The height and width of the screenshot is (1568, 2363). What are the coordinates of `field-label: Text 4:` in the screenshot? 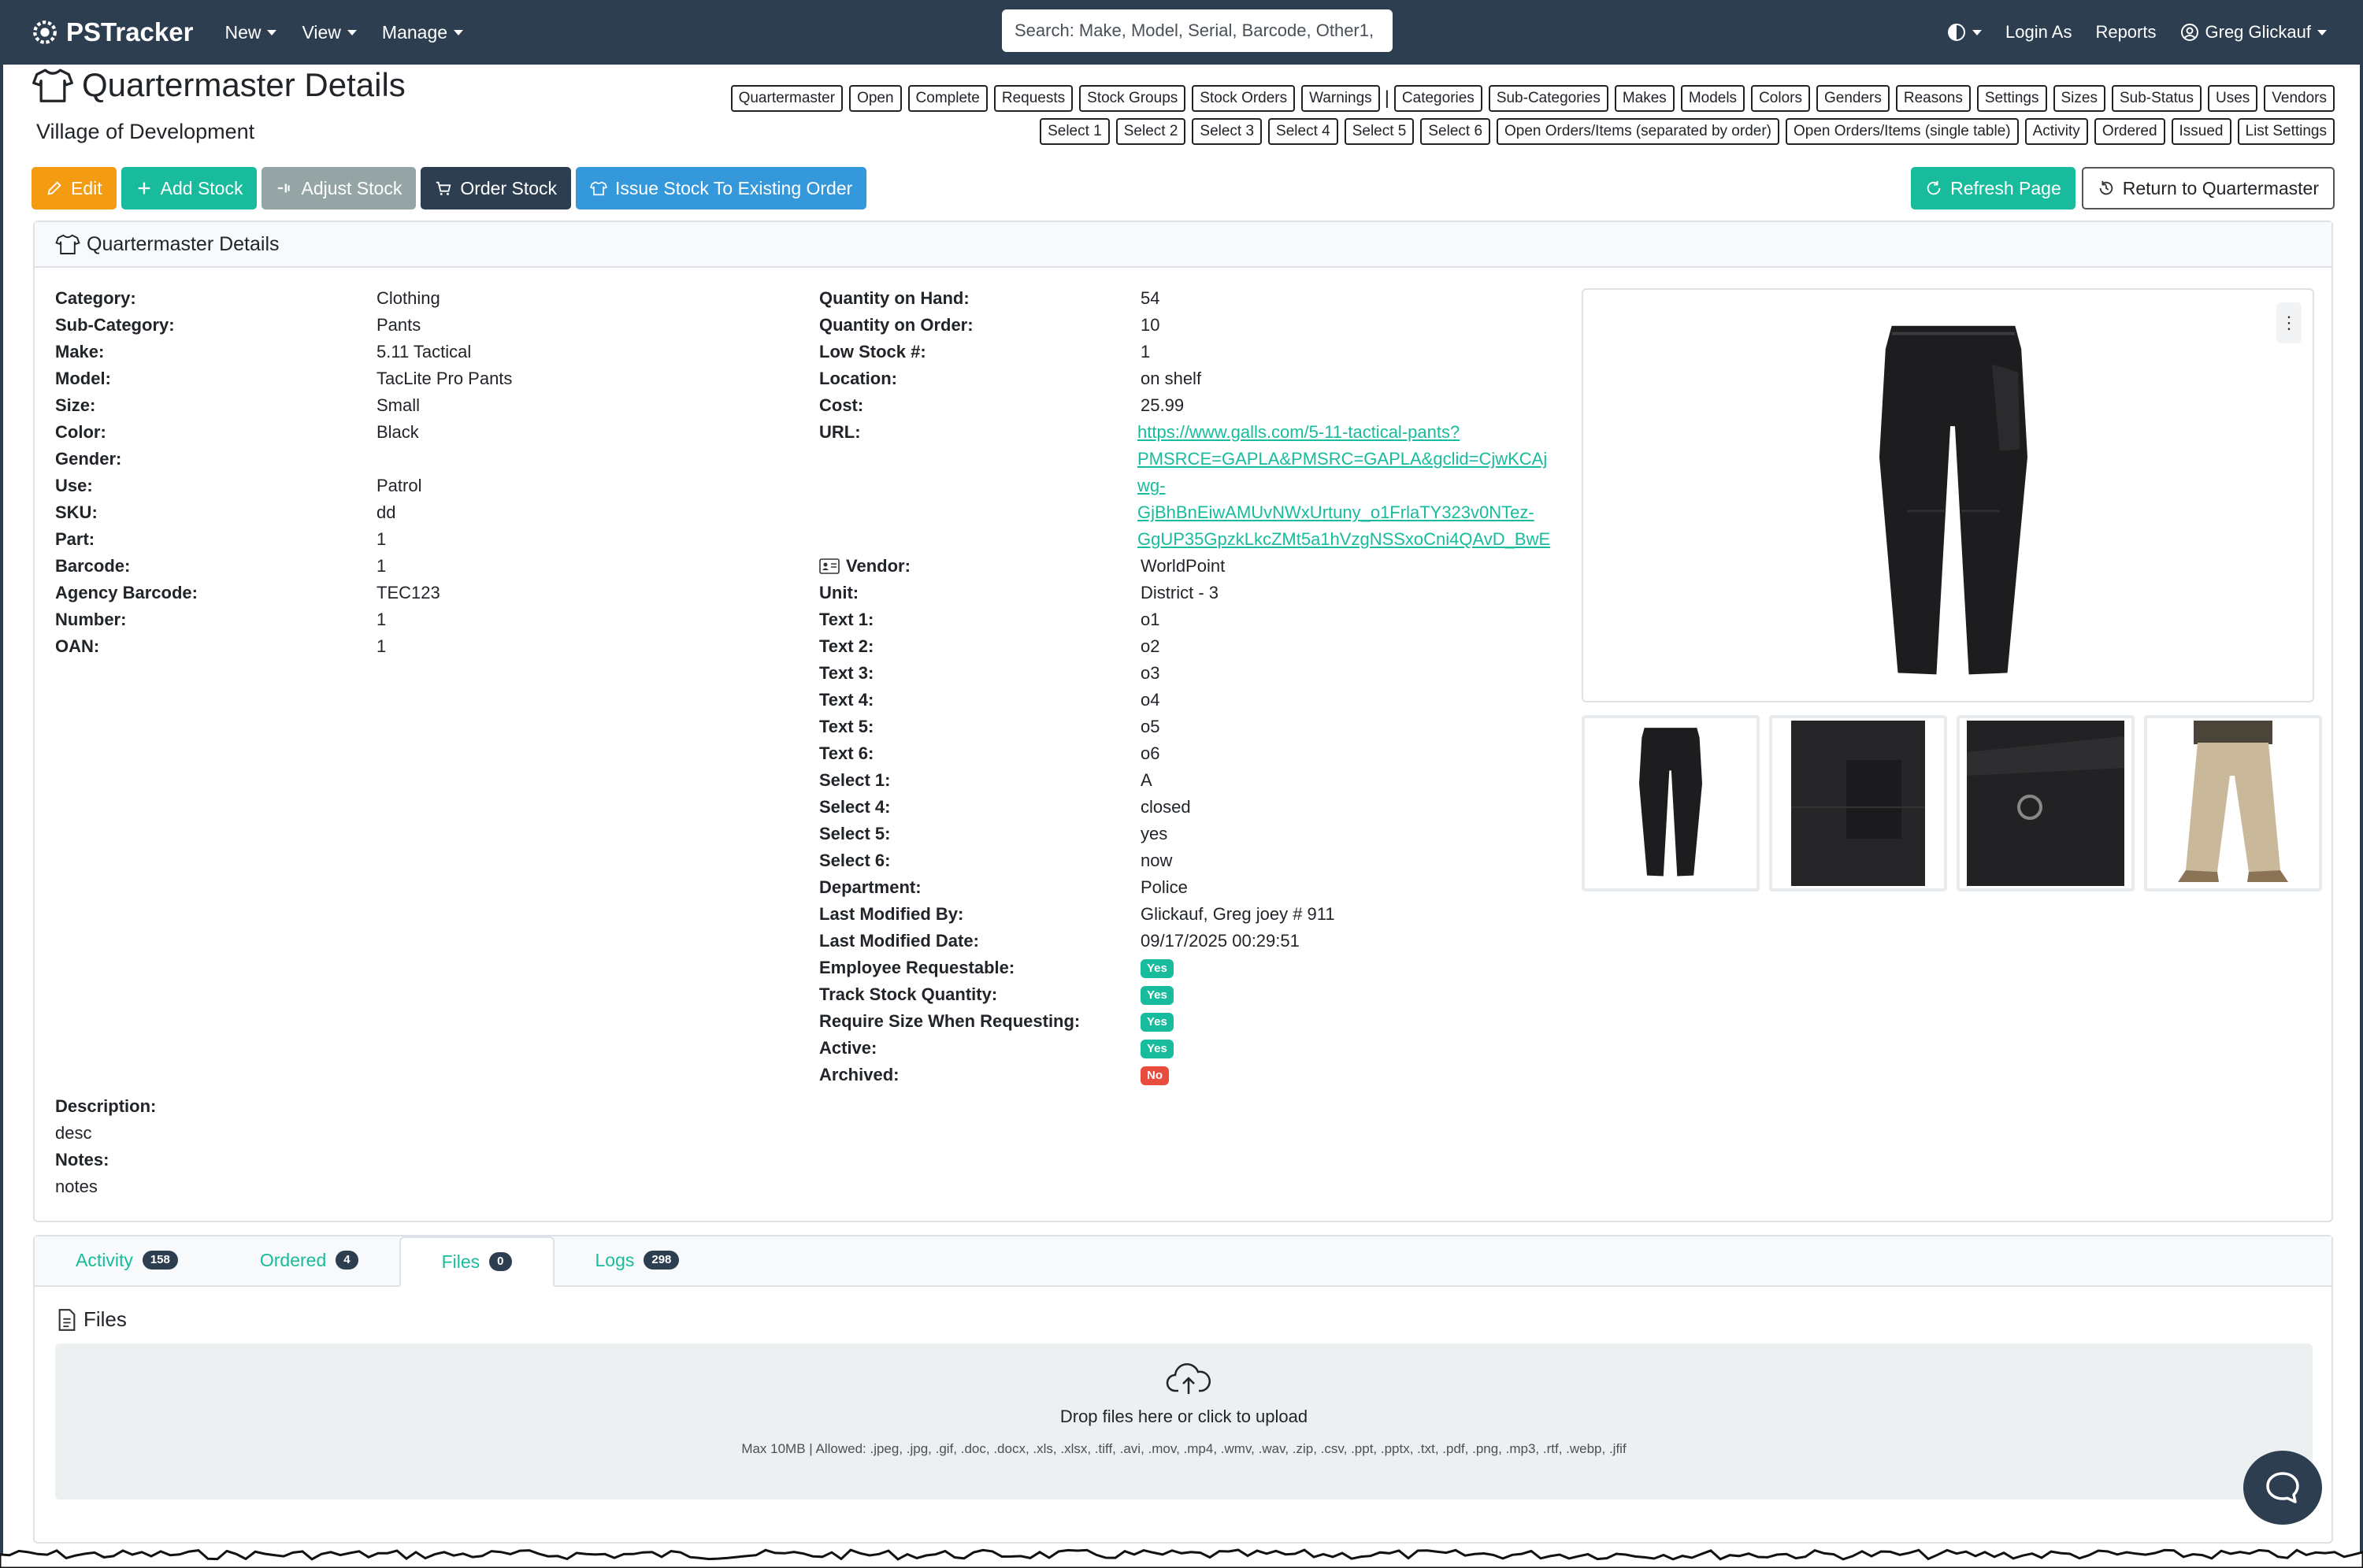 It's located at (846, 700).